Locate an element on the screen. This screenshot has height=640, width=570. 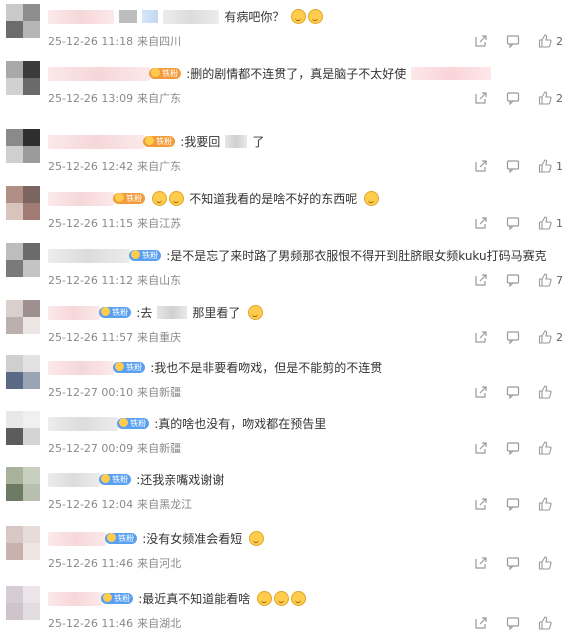
comment-text: :真的啥也没有，吻戏都在预告里 is located at coordinates (240, 424).